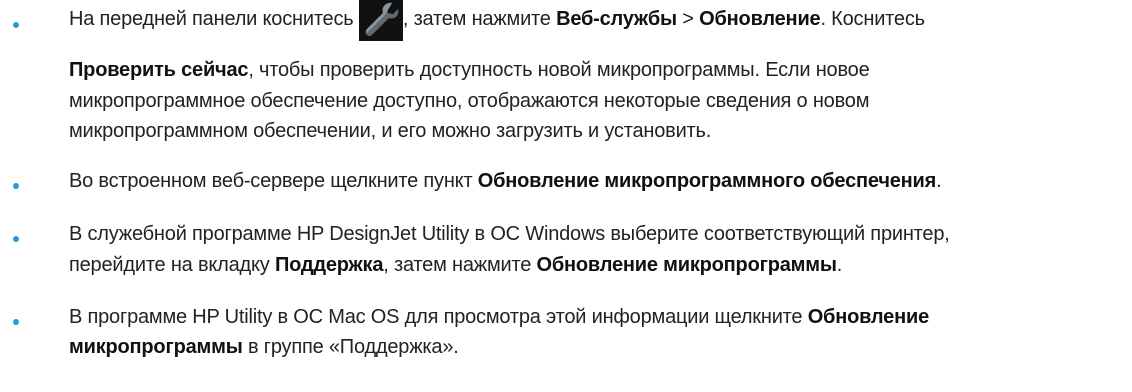  What do you see at coordinates (616, 19) in the screenshot?
I see `menu-path-web-services: Веб-службы` at bounding box center [616, 19].